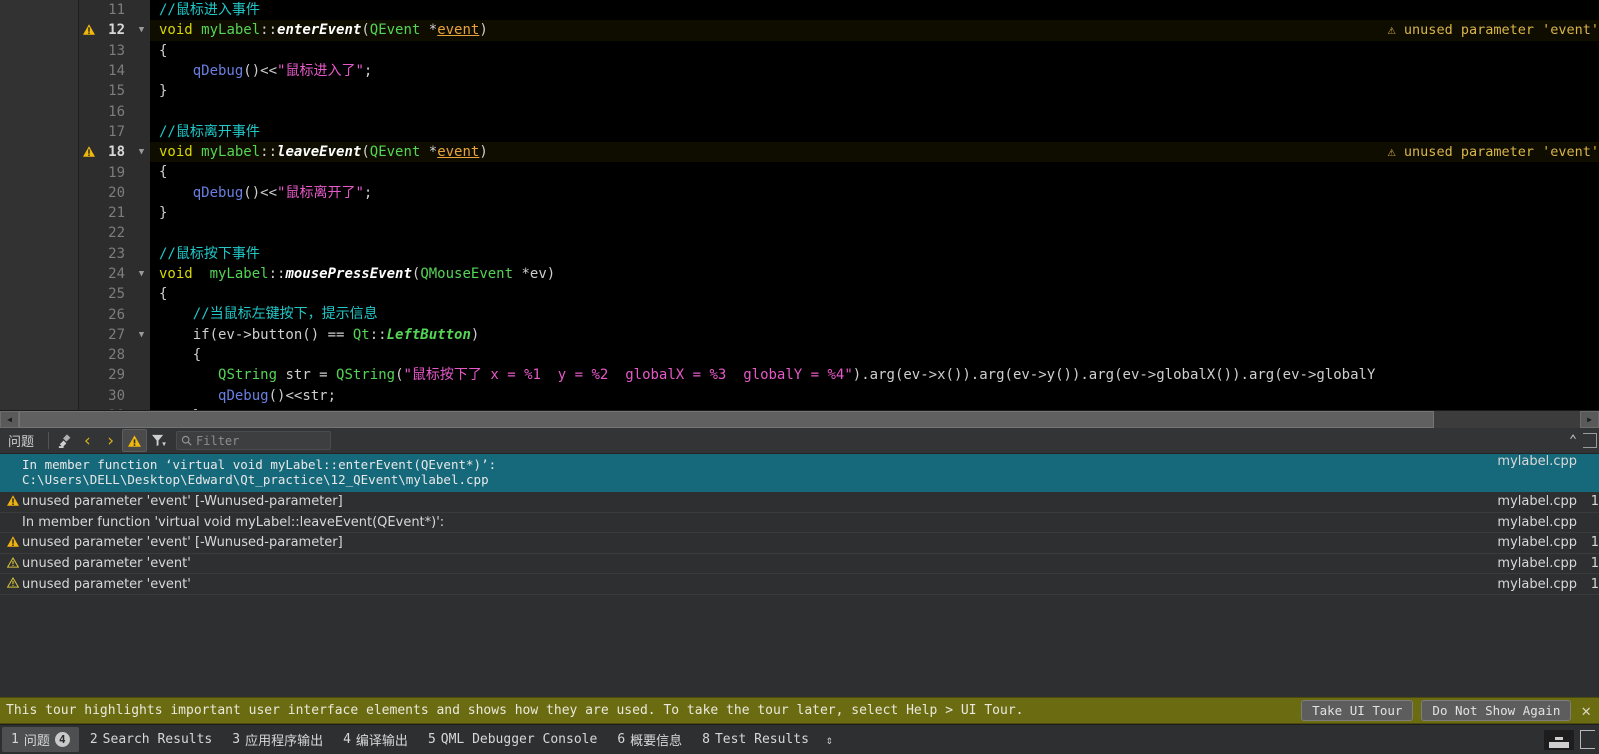  I want to click on editor-gutter: 16, so click(114, 111).